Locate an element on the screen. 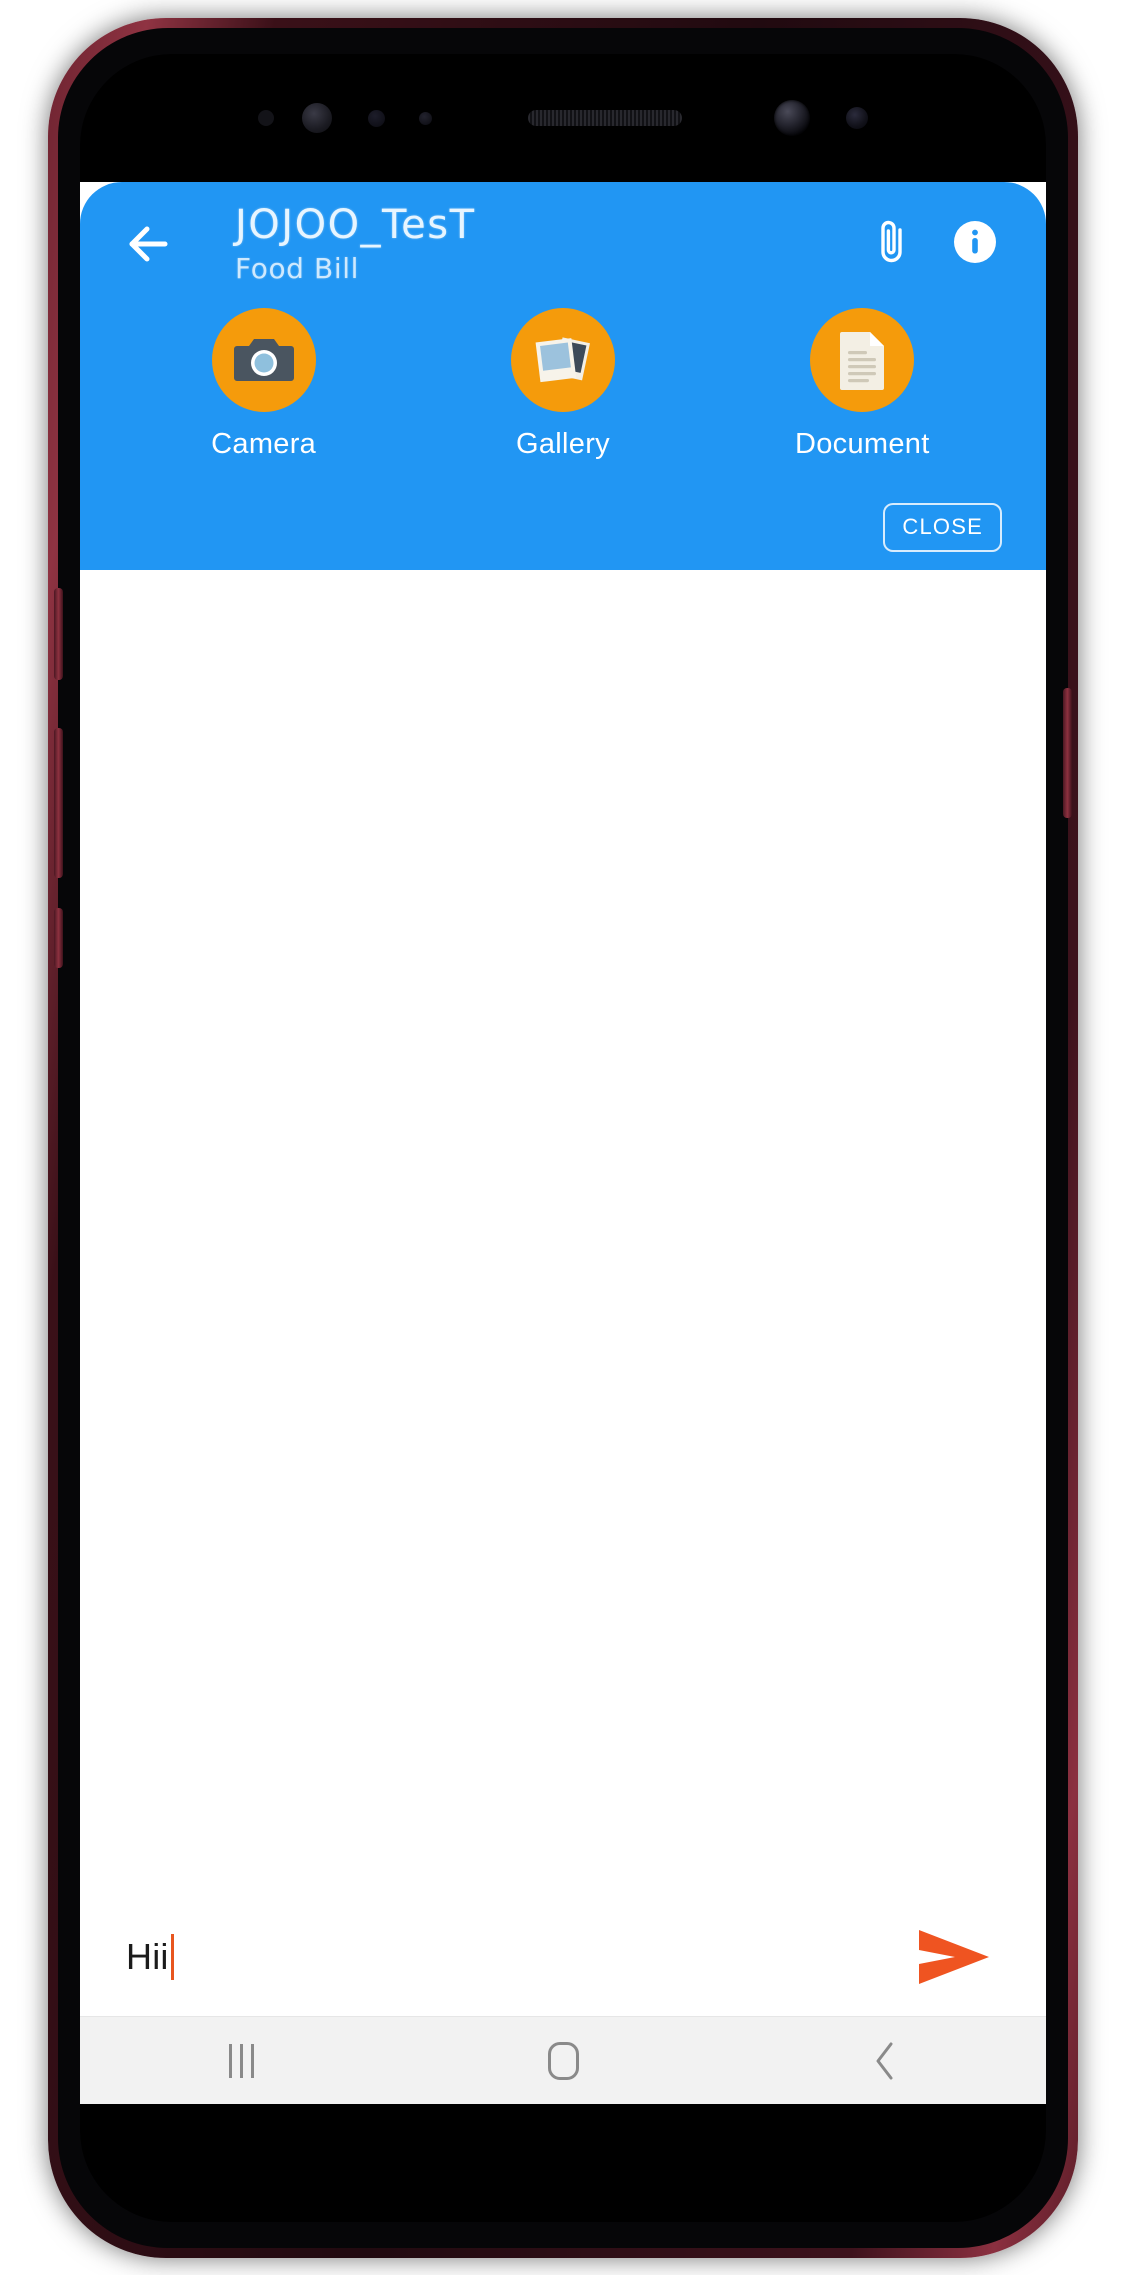 This screenshot has width=1123, height=2275. title-block: JOJOO_TesT Food Bill is located at coordinates (355, 243).